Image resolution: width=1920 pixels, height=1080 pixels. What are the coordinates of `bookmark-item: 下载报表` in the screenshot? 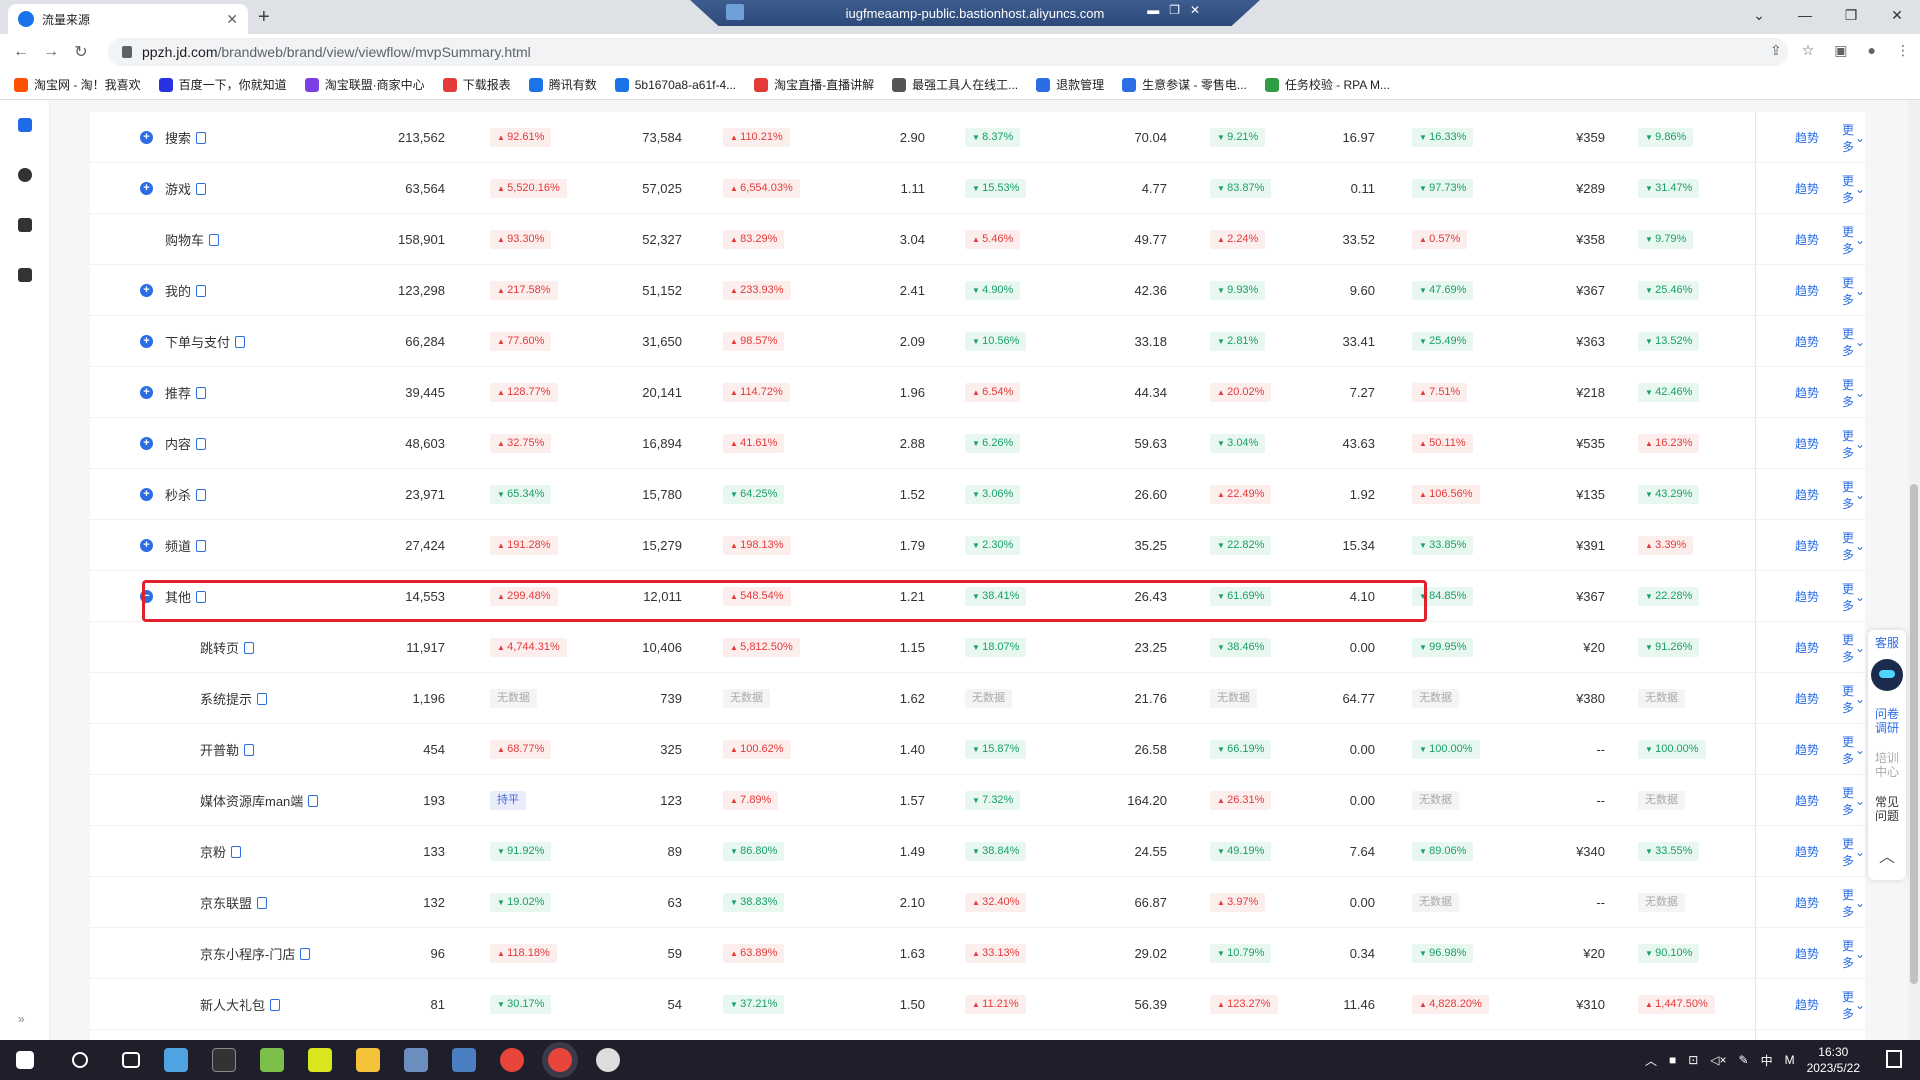 It's located at (476, 84).